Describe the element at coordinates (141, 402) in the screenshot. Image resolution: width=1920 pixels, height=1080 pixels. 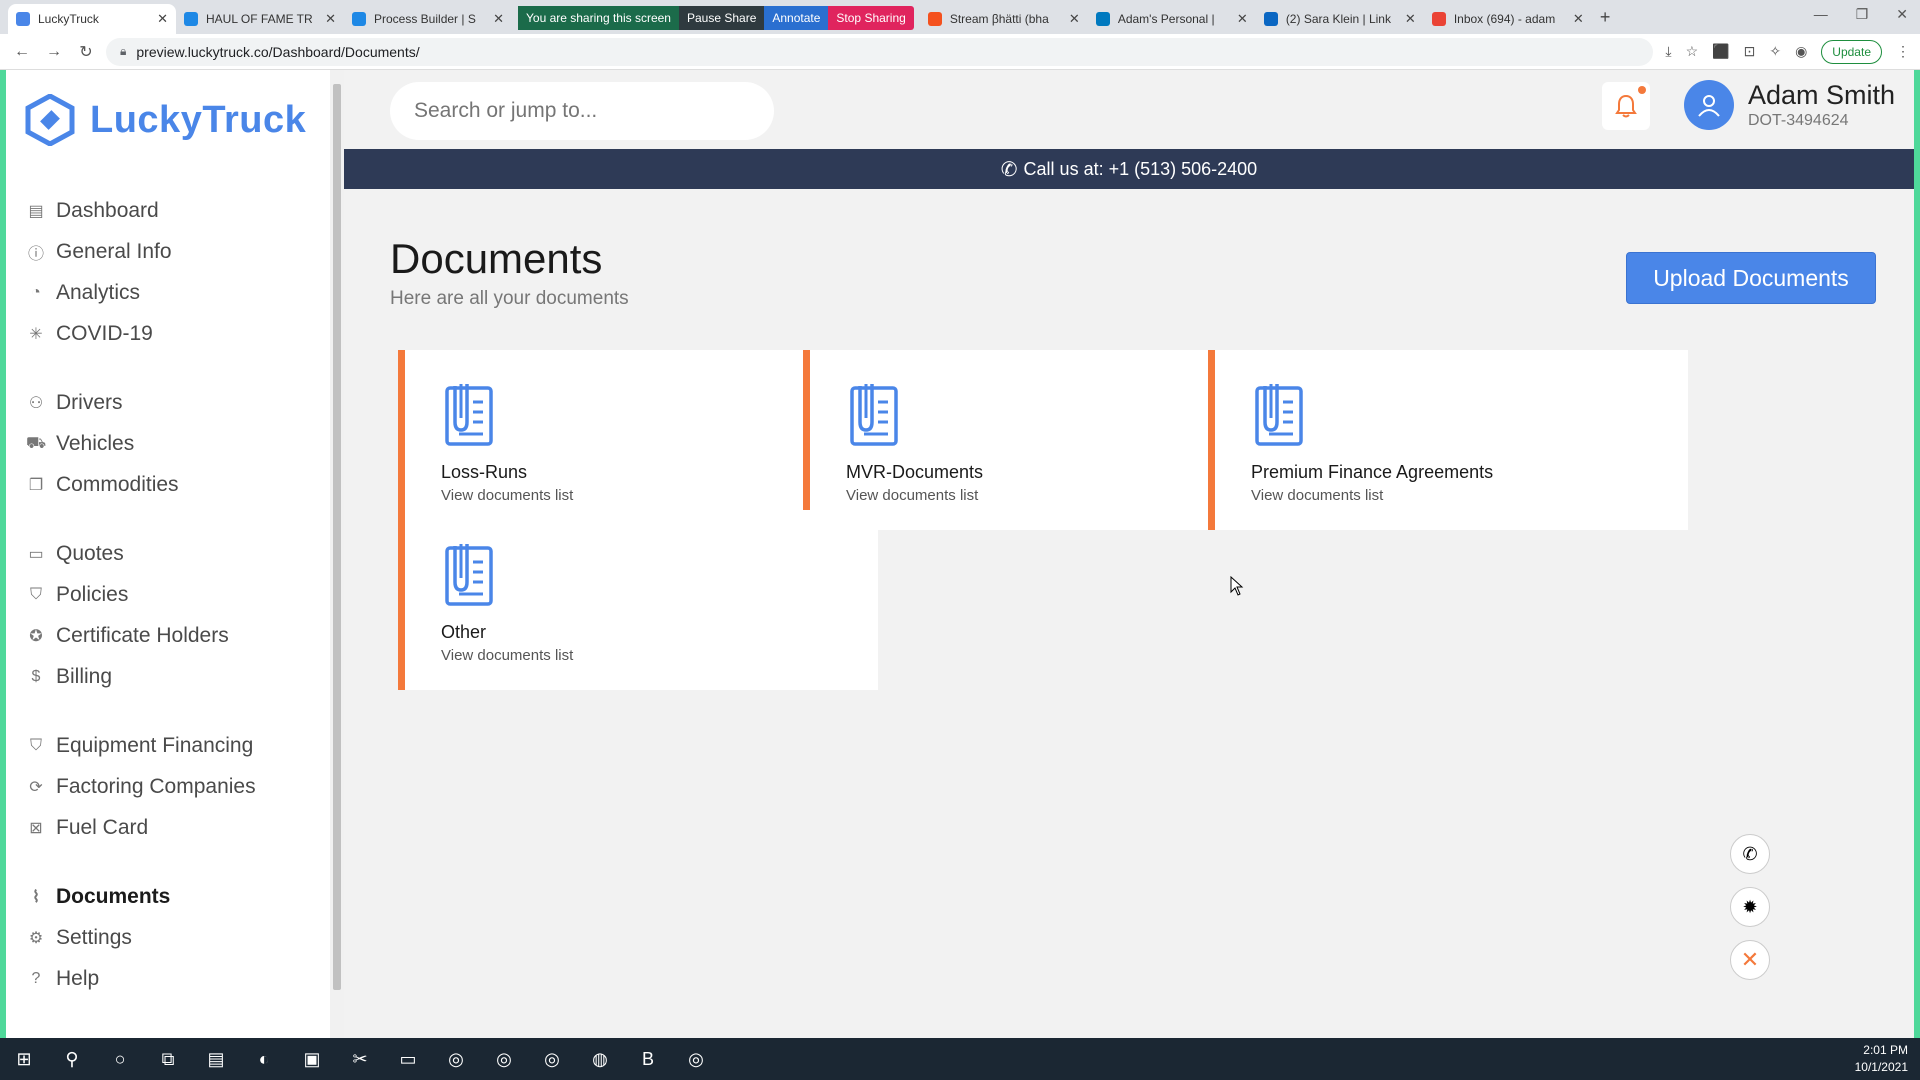
I see `sidebar-item-drivers: ⚇ Drivers` at that location.